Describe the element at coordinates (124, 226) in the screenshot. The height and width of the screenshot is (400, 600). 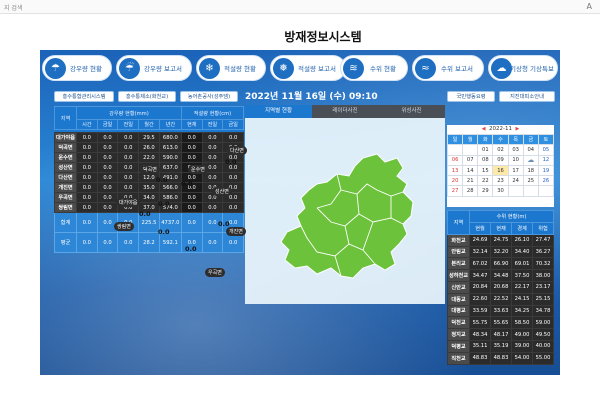
I see `region-label-ssangrim: 쌍림면` at that location.